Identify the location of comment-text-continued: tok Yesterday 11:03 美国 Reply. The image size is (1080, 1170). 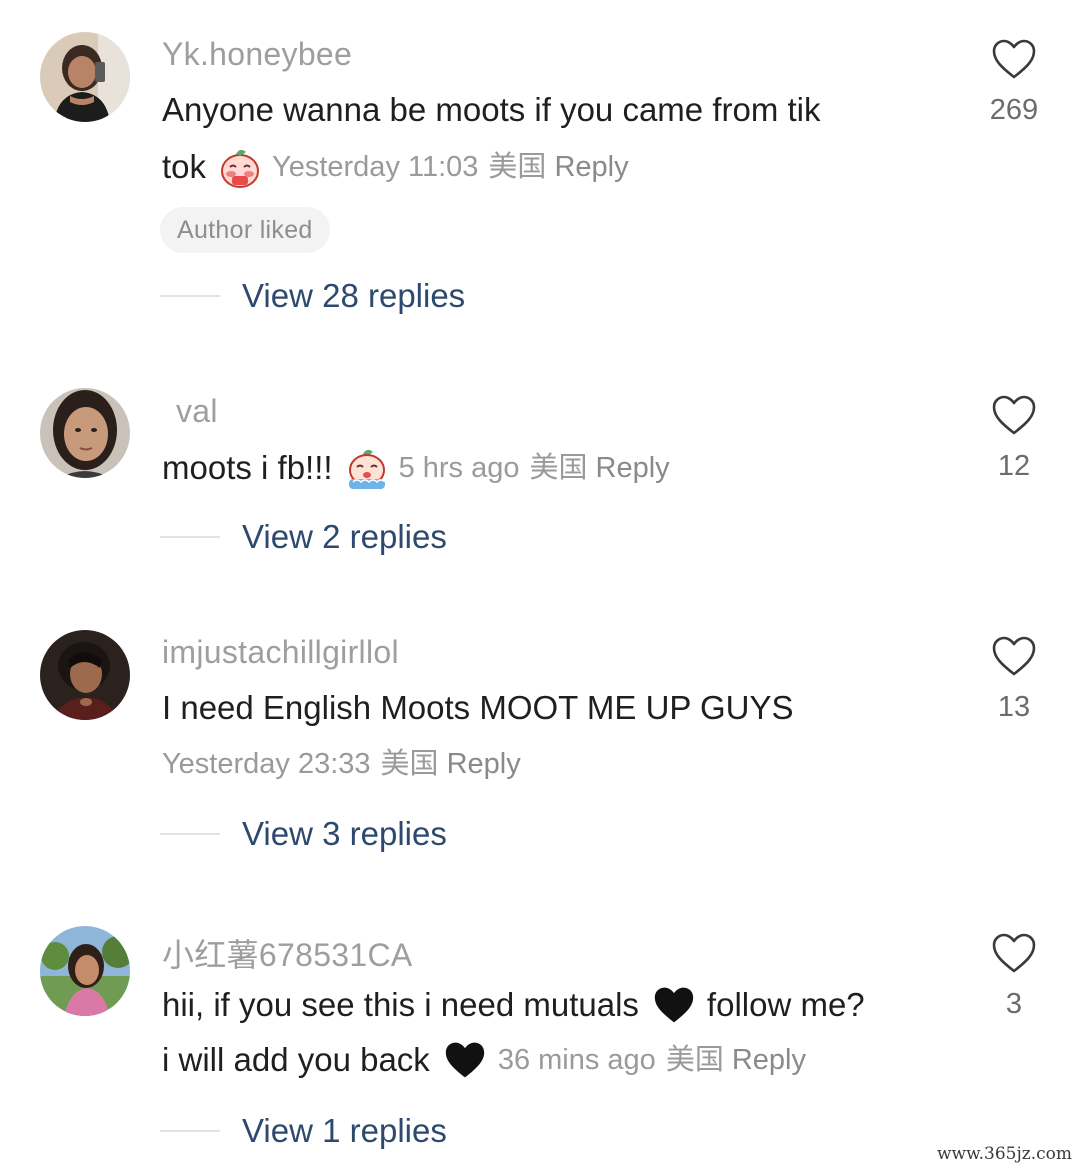
(395, 167).